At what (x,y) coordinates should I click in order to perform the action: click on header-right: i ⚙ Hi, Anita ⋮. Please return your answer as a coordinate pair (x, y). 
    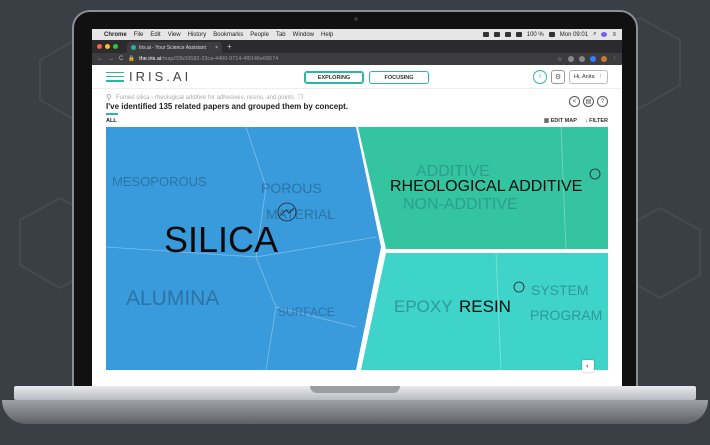
    Looking at the image, I should click on (570, 76).